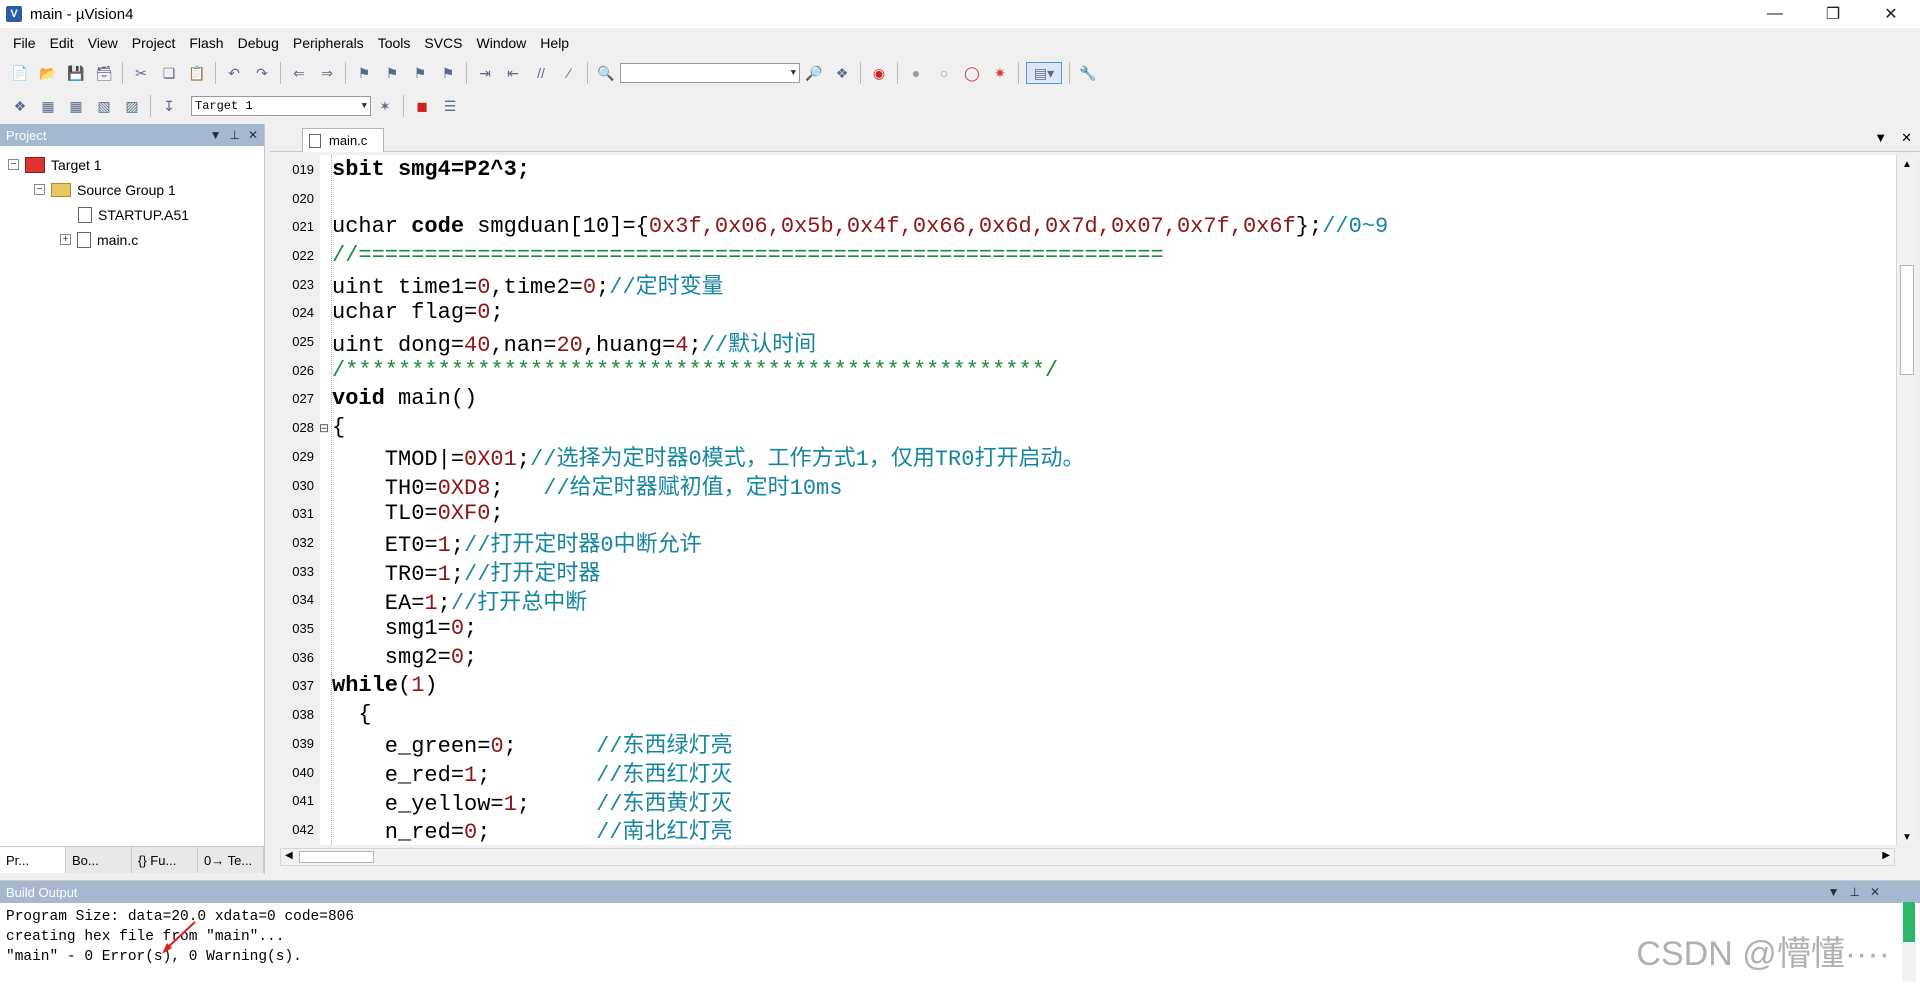 The image size is (1920, 985). I want to click on translate-icon: ❖, so click(20, 106).